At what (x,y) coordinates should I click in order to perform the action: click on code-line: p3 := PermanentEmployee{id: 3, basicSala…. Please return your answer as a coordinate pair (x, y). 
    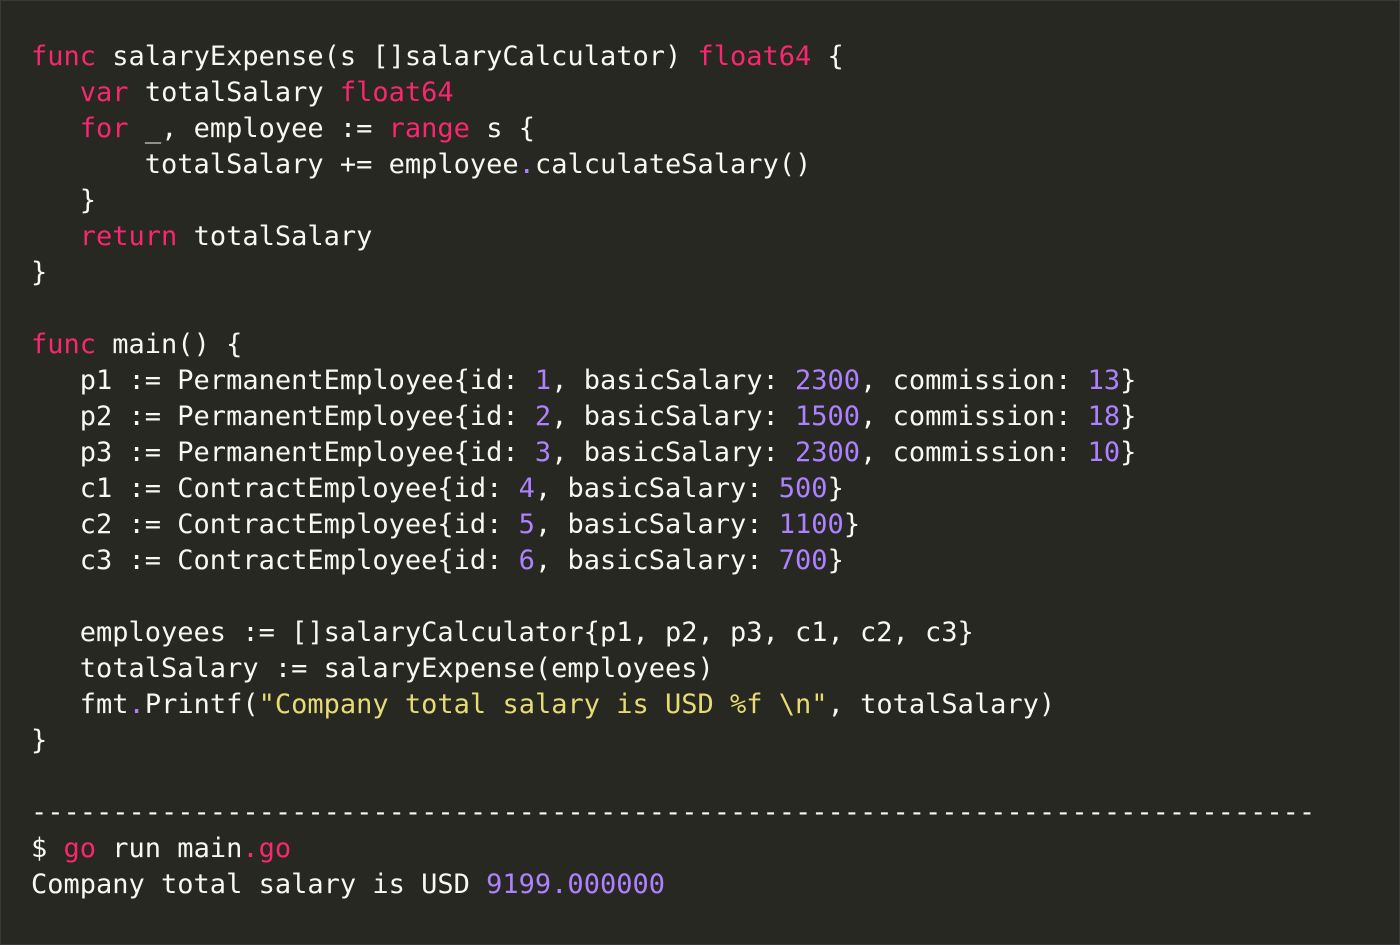
    Looking at the image, I should click on (715, 453).